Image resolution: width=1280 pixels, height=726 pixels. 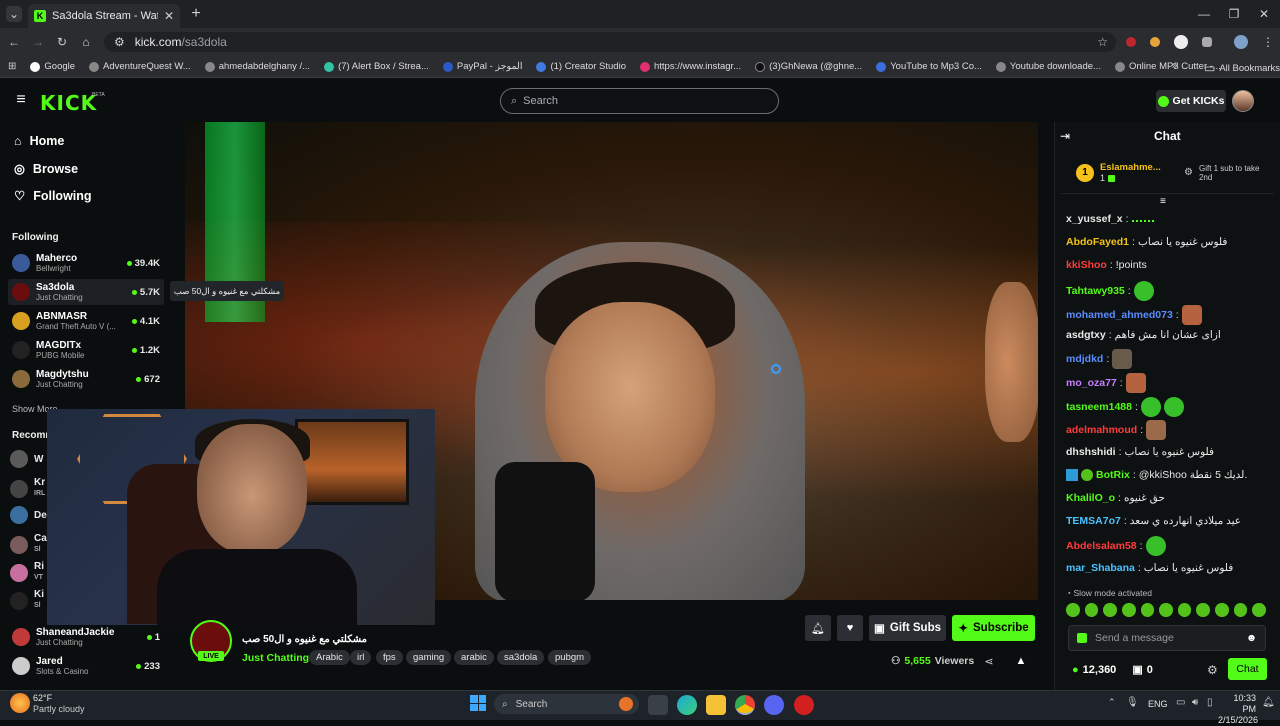 I want to click on stream-tag: sa3dola, so click(x=521, y=657).